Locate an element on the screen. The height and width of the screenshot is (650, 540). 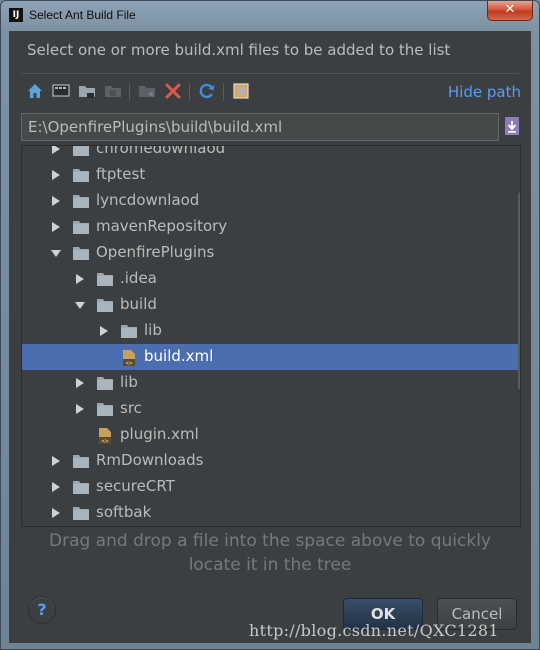
refresh-icon is located at coordinates (207, 91).